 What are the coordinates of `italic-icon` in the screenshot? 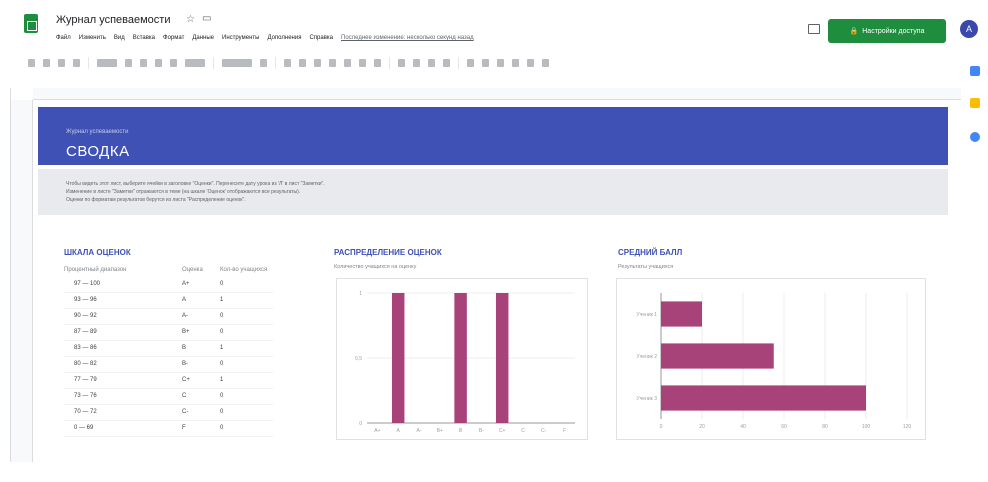 It's located at (302, 63).